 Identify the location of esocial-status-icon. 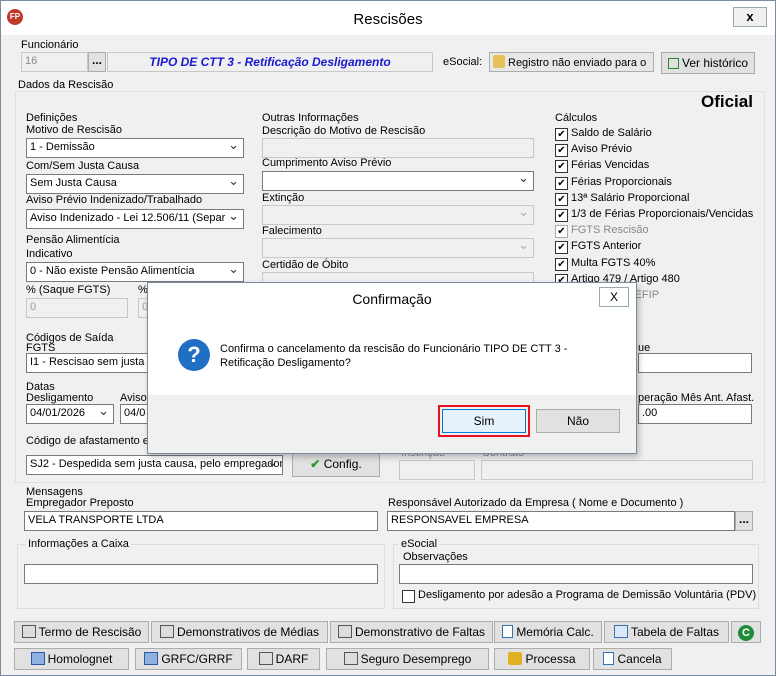
(499, 61).